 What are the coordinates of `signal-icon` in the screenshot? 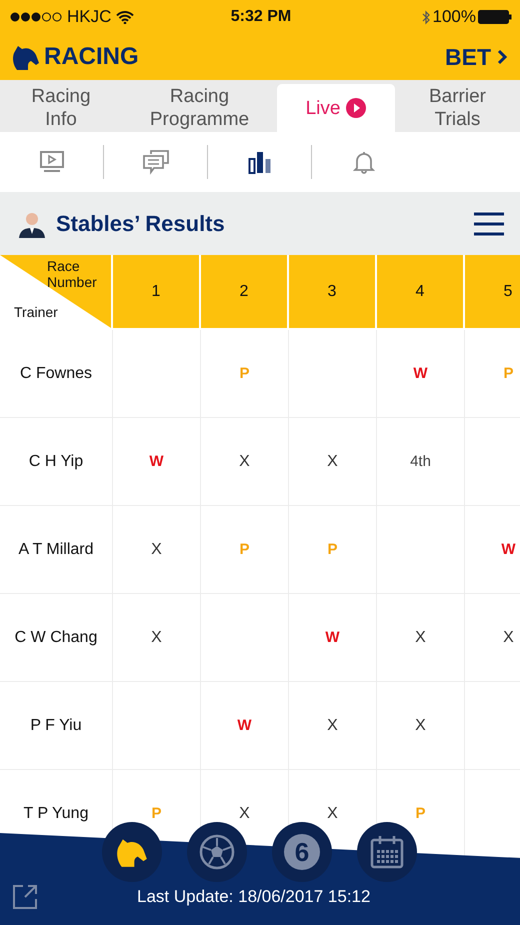 It's located at (36, 17).